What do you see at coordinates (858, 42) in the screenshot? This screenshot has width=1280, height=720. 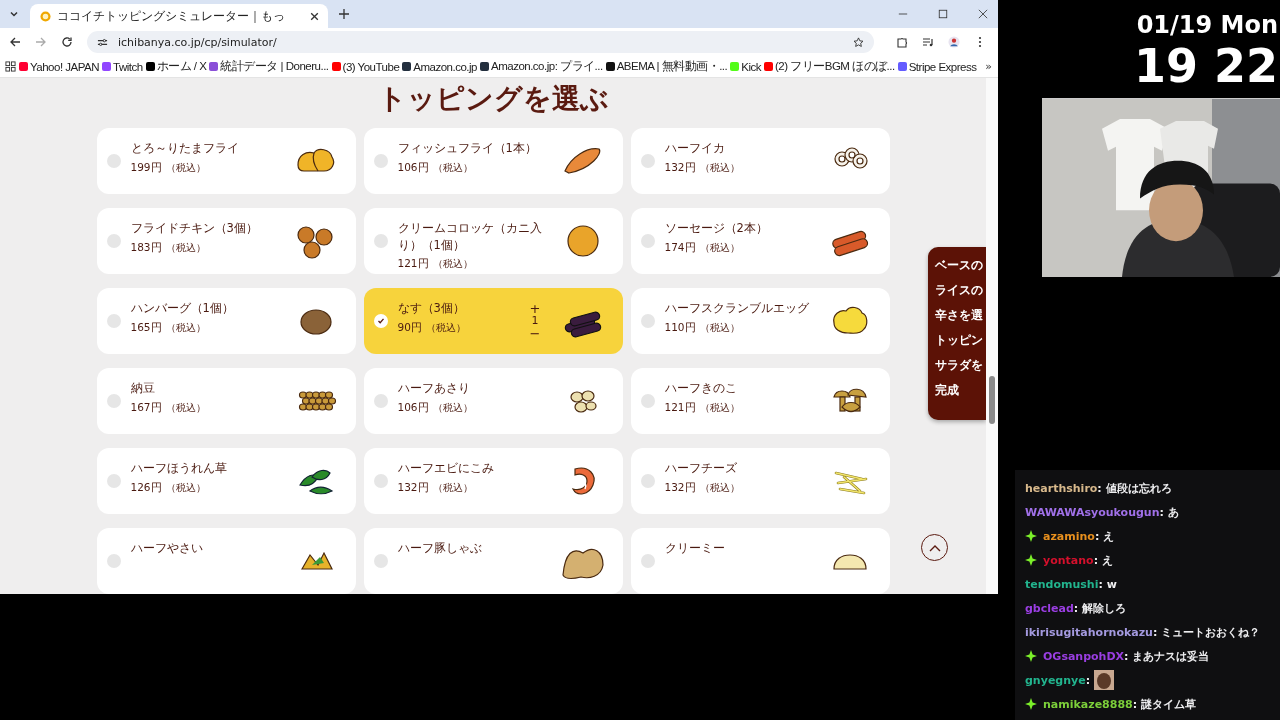 I see `star-icon` at bounding box center [858, 42].